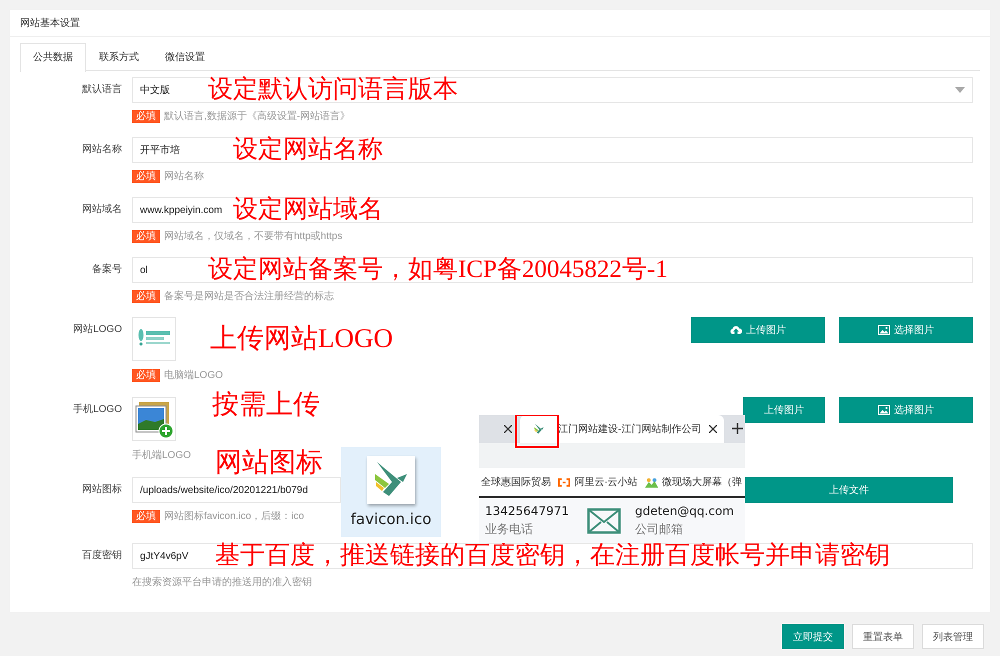 Image resolution: width=1000 pixels, height=656 pixels. What do you see at coordinates (101, 149) in the screenshot?
I see `field-label: 网站名称` at bounding box center [101, 149].